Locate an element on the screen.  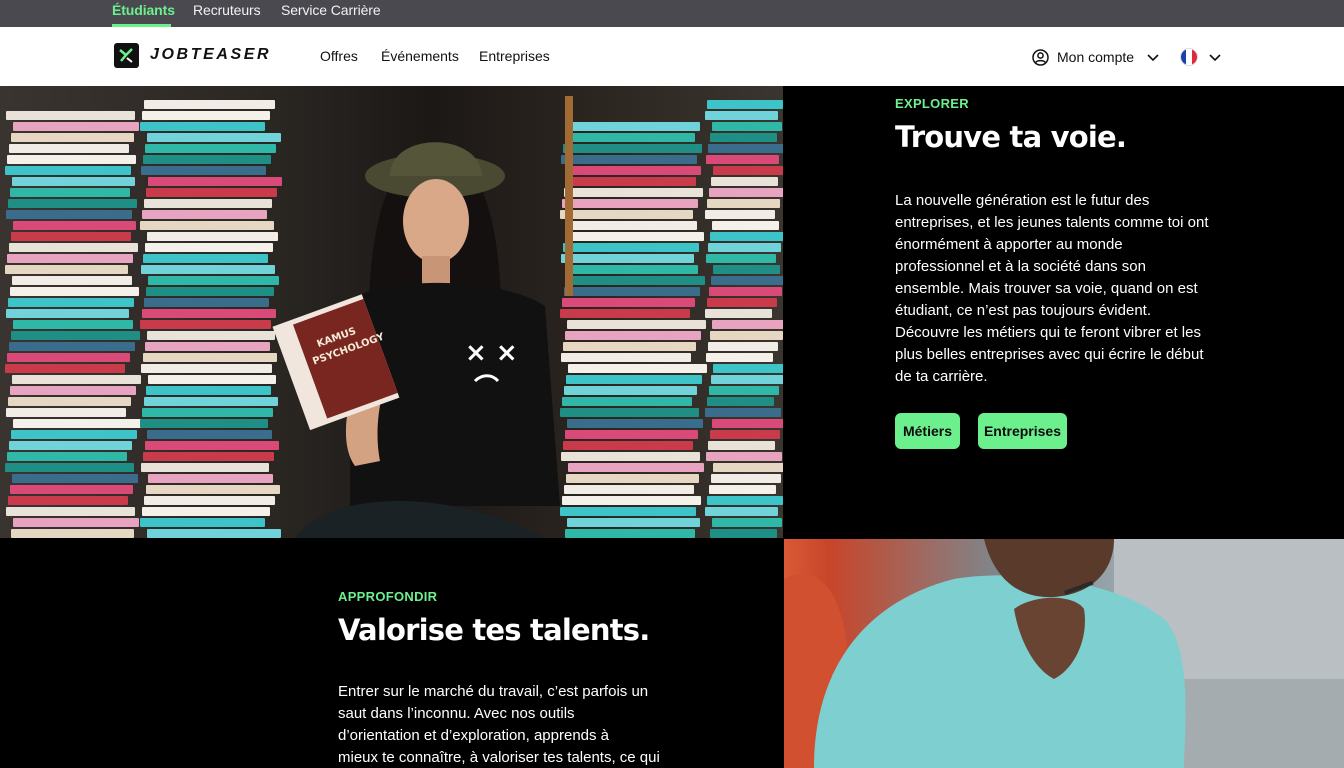
audience-tab-recruteurs: Recruteurs is located at coordinates (227, 10).